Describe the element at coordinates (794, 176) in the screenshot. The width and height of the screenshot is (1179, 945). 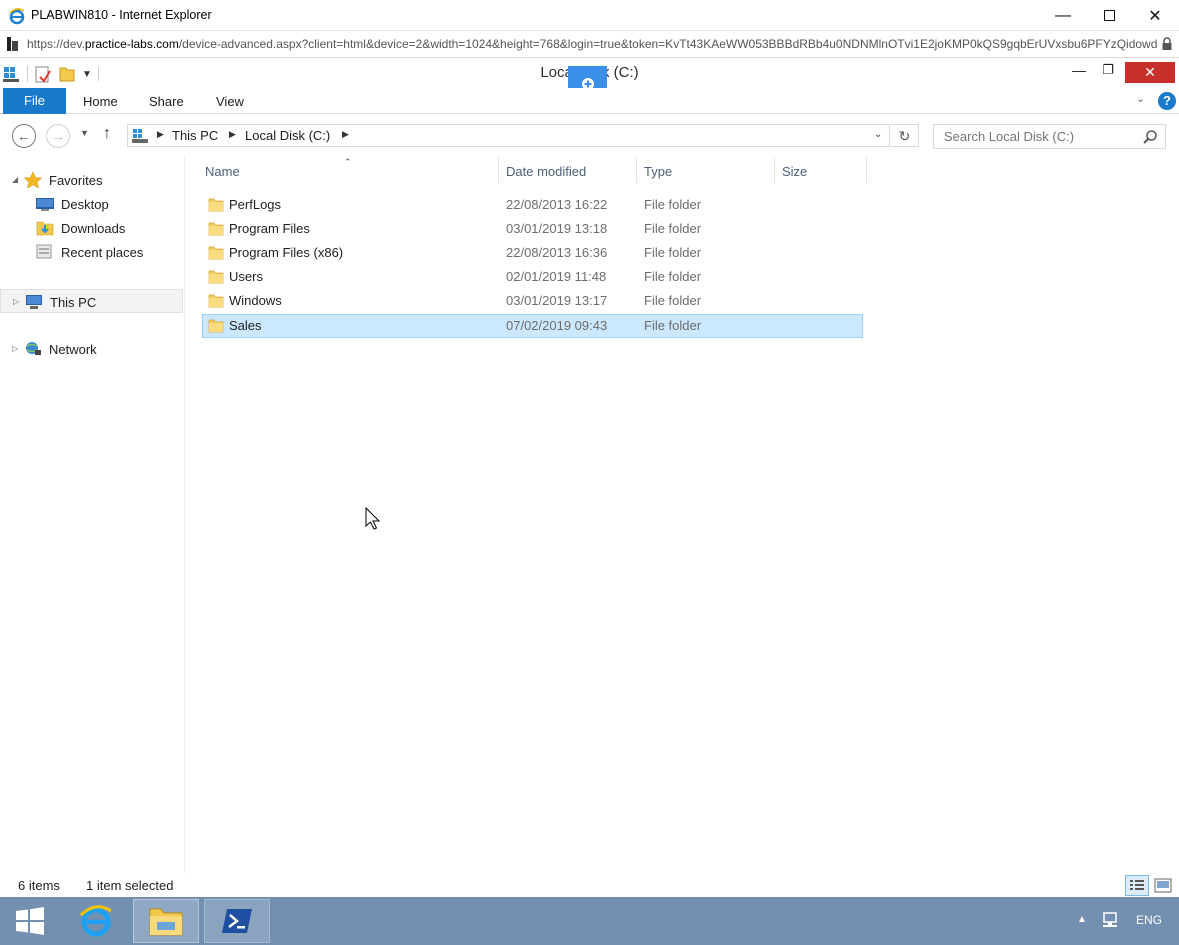
I see `column-header-size: Size` at that location.